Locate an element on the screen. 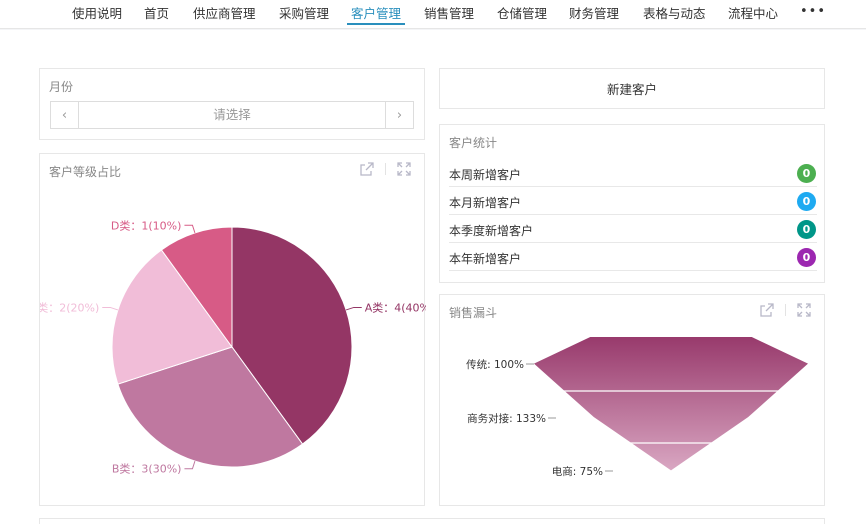 The height and width of the screenshot is (524, 866). stats-title: 客户统计 is located at coordinates (473, 143).